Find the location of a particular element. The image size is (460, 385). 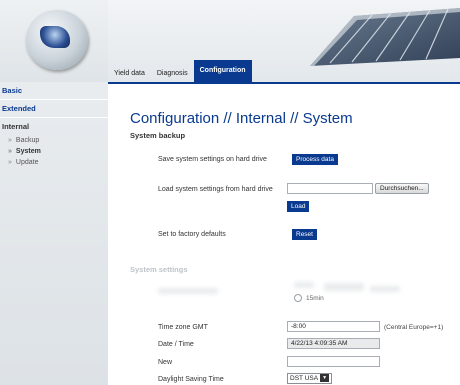

system-settings-heading: System settings is located at coordinates (159, 269).